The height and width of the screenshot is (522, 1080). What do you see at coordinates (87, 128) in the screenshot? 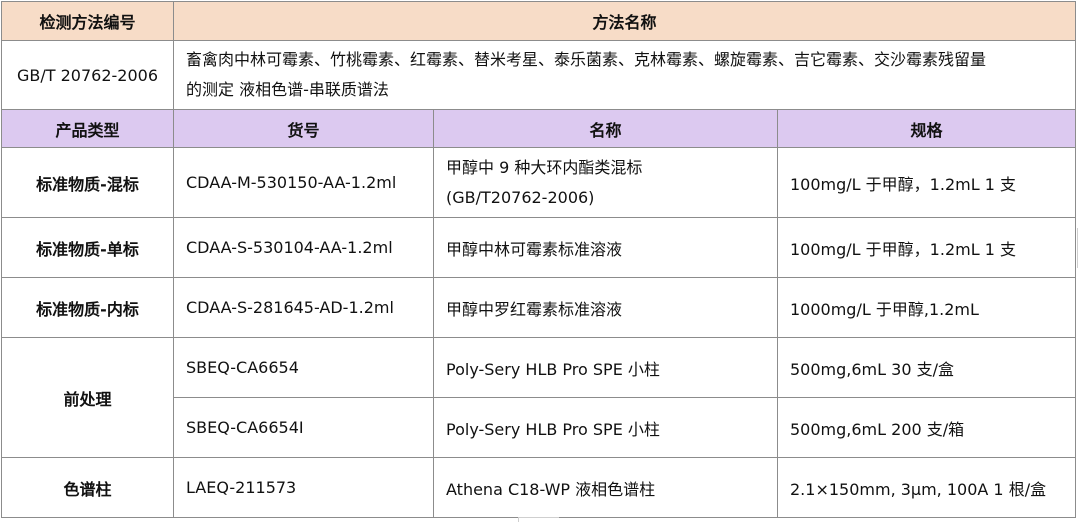
I see `product-type-header: 产品类型` at bounding box center [87, 128].